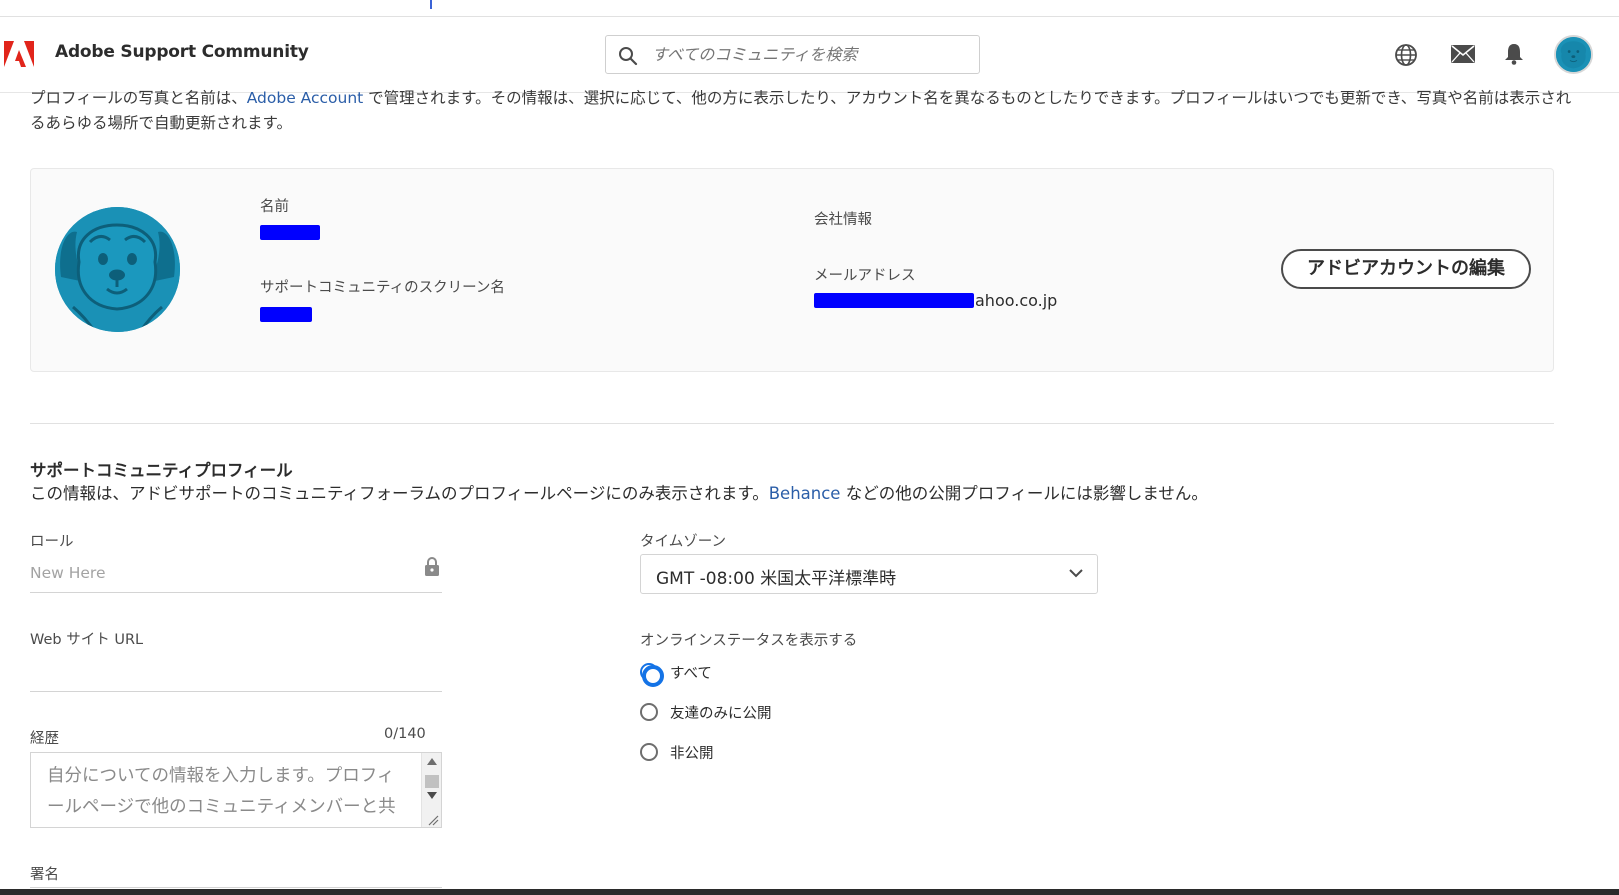 The height and width of the screenshot is (895, 1619). I want to click on community-profile-title: サポートコミュニティプロフィール, so click(161, 470).